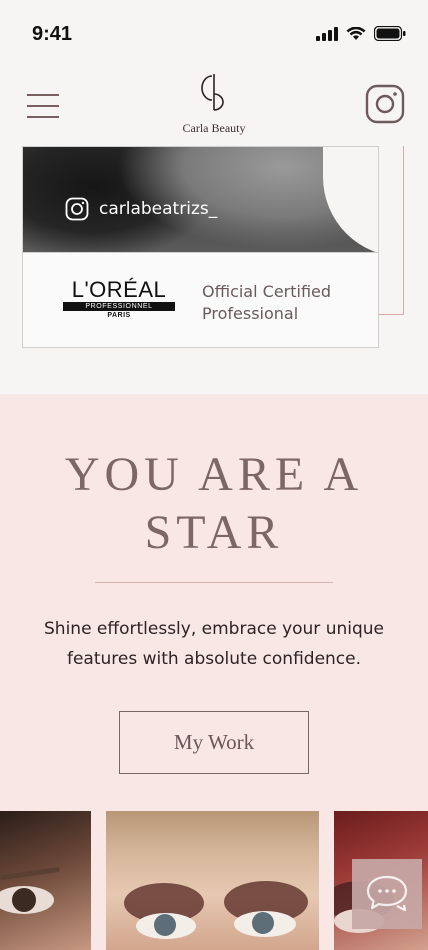  I want to click on site-header: Carla Beauty, so click(214, 104).